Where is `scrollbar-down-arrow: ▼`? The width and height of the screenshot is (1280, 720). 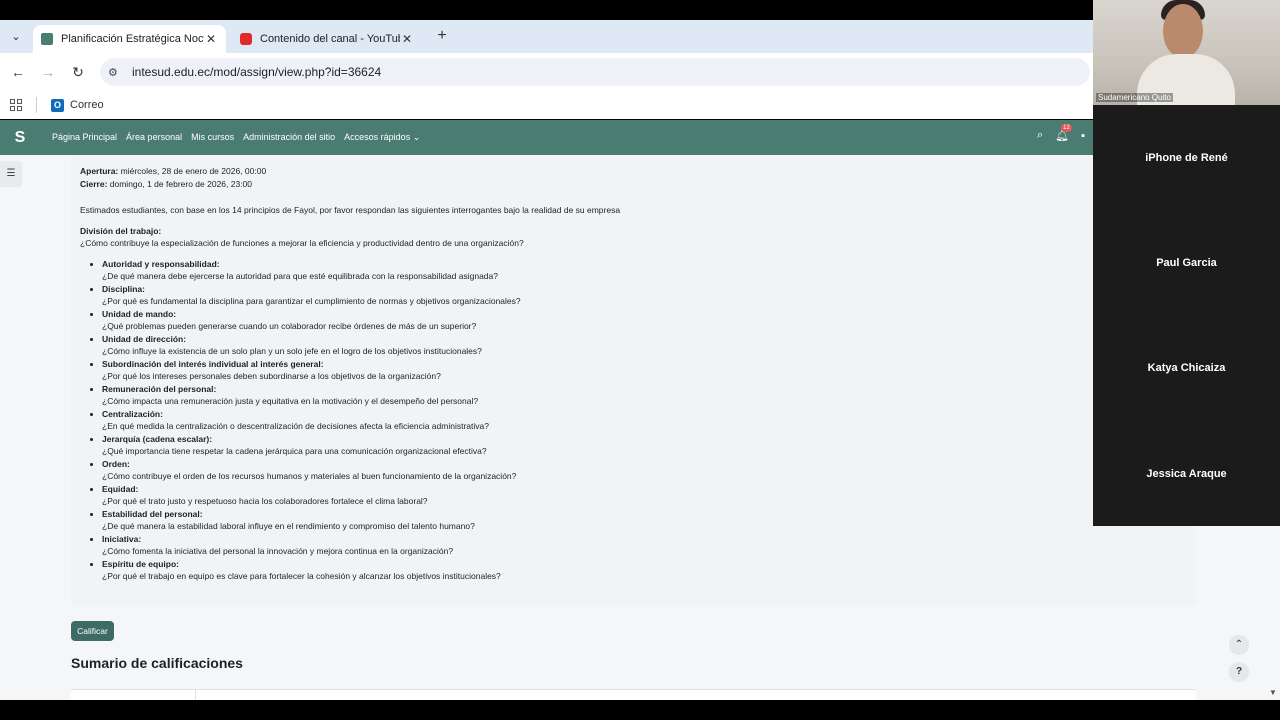 scrollbar-down-arrow: ▼ is located at coordinates (1273, 693).